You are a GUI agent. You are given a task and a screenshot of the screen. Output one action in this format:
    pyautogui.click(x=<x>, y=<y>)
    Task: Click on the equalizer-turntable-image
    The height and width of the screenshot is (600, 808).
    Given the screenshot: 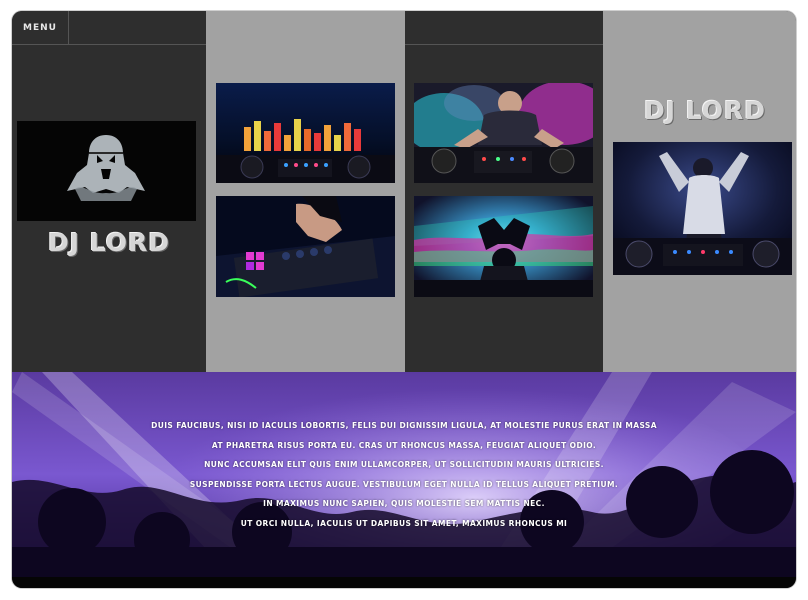 What is the action you would take?
    pyautogui.click(x=305, y=133)
    